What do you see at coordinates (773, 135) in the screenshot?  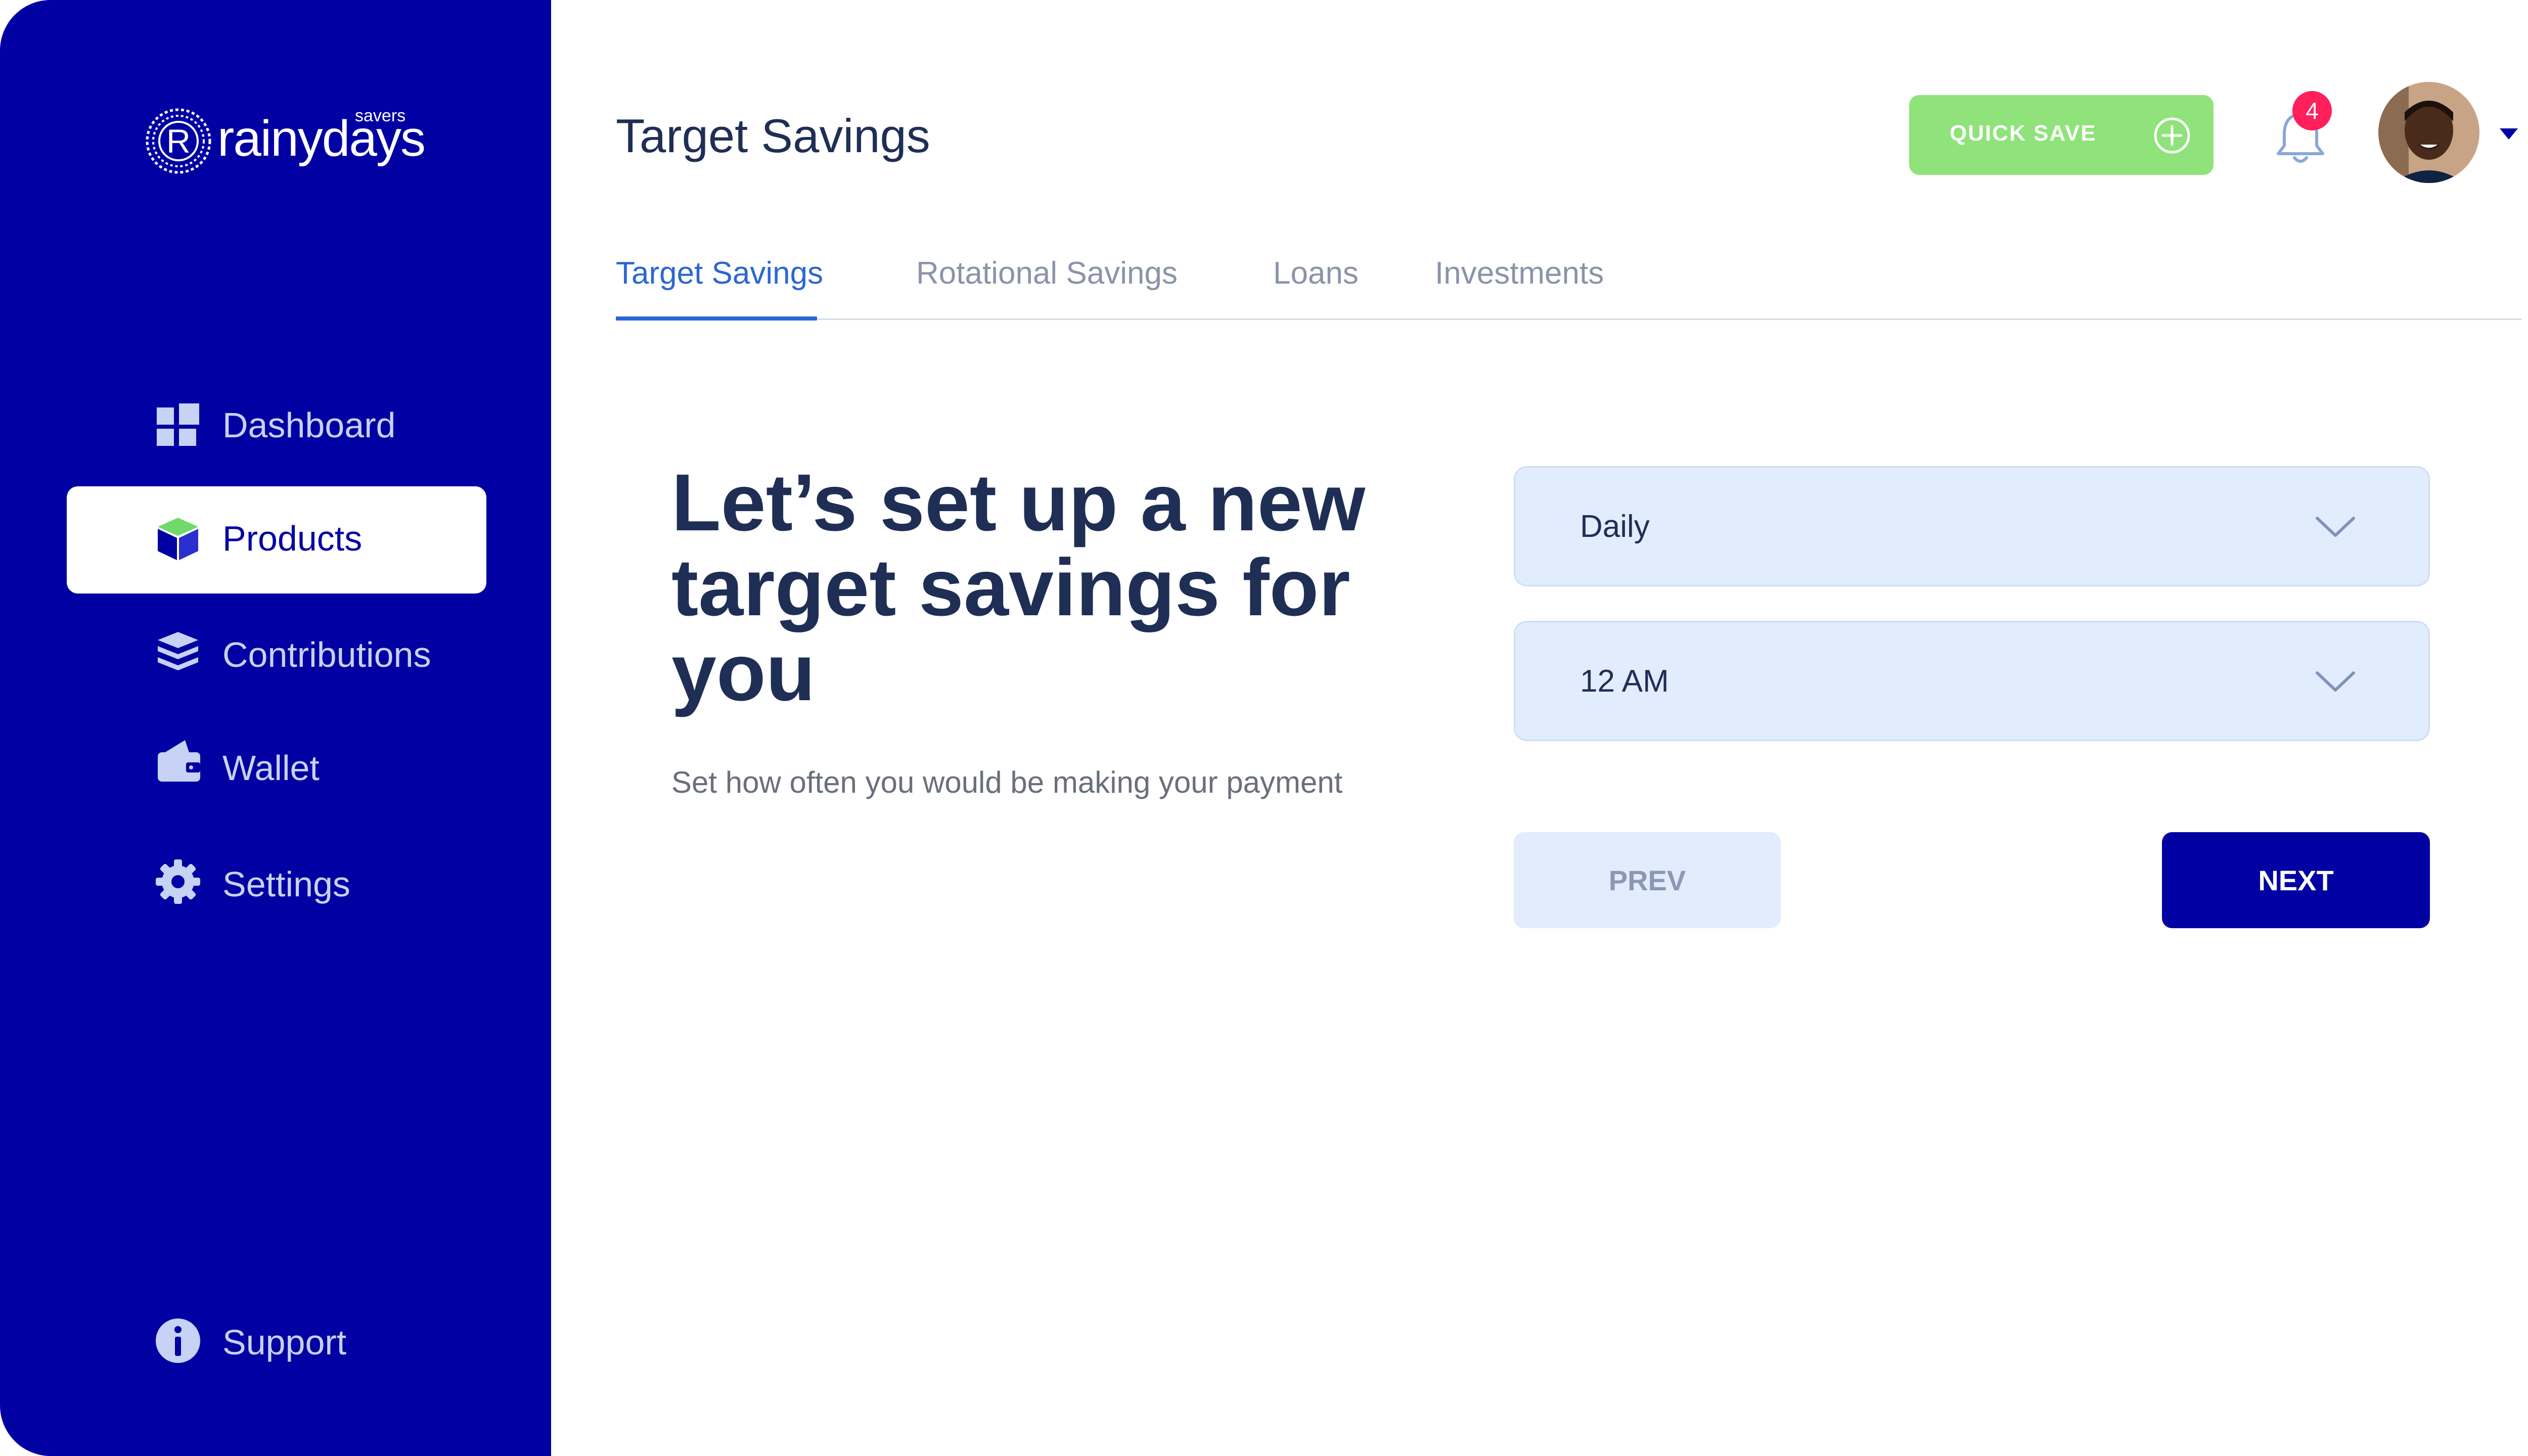 I see `page-title: Target Savings` at bounding box center [773, 135].